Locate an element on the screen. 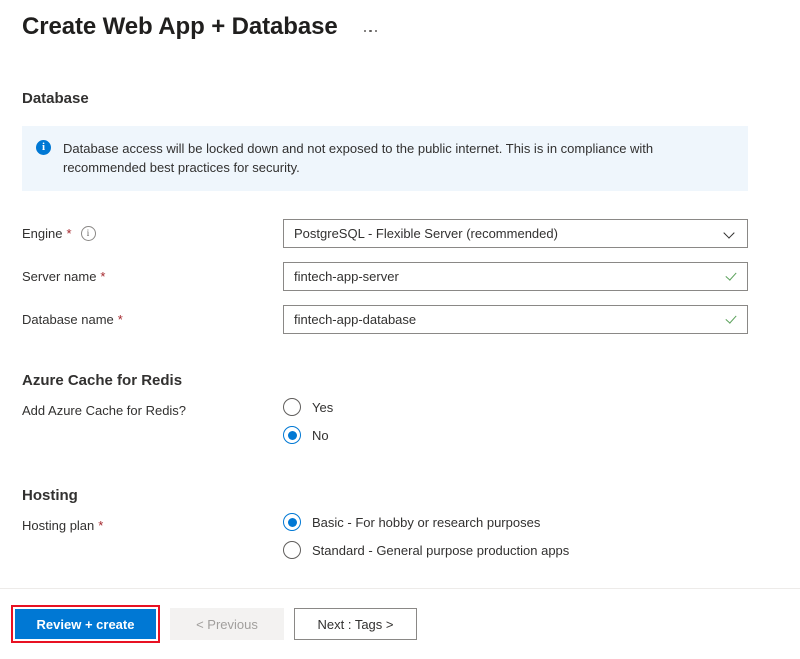 This screenshot has height=659, width=800. redis-radio-no-label: No is located at coordinates (320, 435).